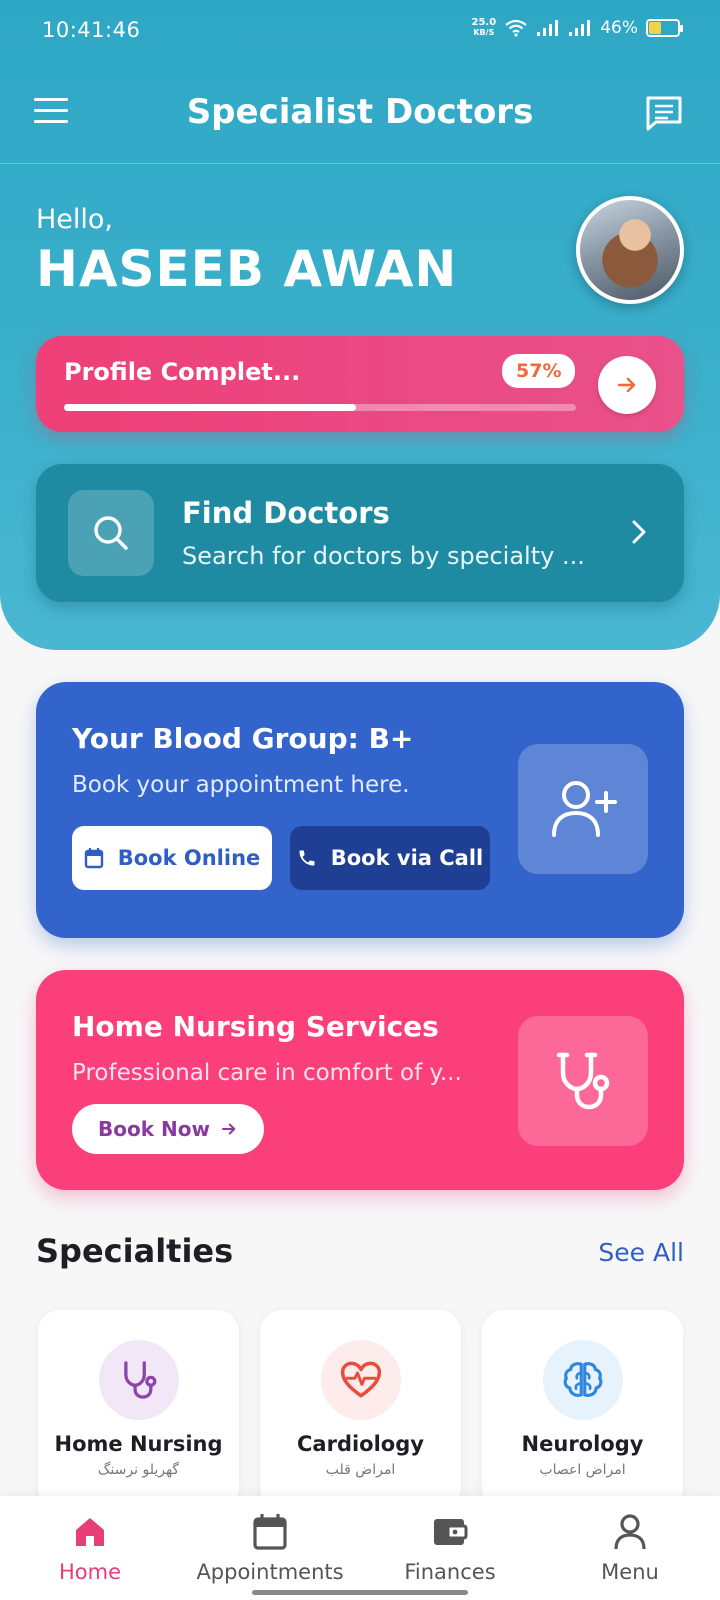  What do you see at coordinates (630, 250) in the screenshot?
I see `avatar` at bounding box center [630, 250].